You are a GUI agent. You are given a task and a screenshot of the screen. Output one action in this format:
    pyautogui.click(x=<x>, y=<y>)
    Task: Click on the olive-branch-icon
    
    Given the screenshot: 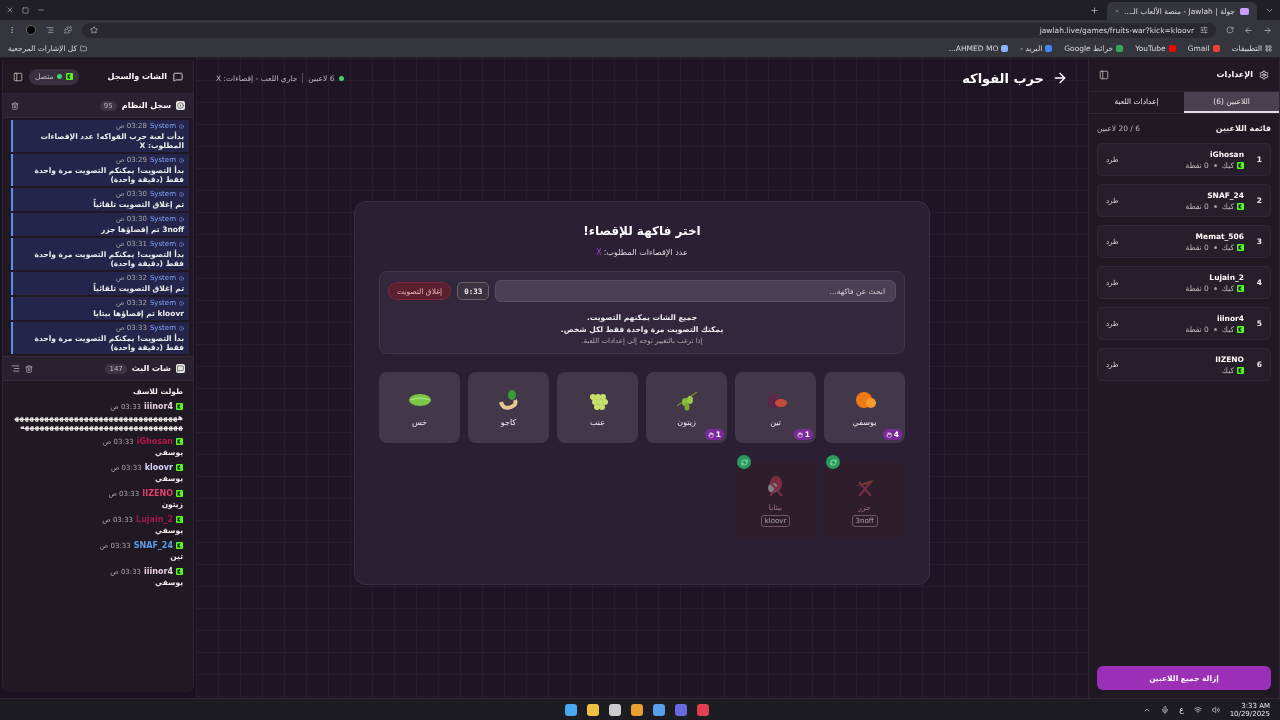 What is the action you would take?
    pyautogui.click(x=686, y=401)
    